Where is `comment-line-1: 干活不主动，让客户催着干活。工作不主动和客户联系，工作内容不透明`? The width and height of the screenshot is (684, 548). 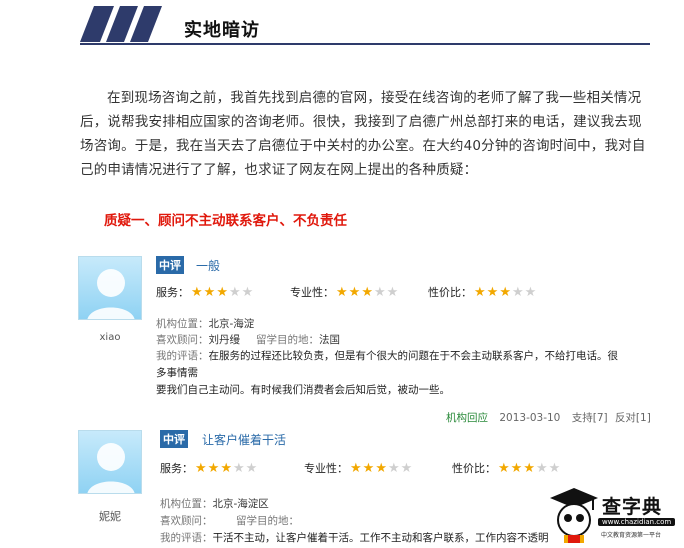
comment-line-1: 干活不主动，让客户催着干活。工作不主动和客户联系，工作内容不透明 is located at coordinates (380, 538).